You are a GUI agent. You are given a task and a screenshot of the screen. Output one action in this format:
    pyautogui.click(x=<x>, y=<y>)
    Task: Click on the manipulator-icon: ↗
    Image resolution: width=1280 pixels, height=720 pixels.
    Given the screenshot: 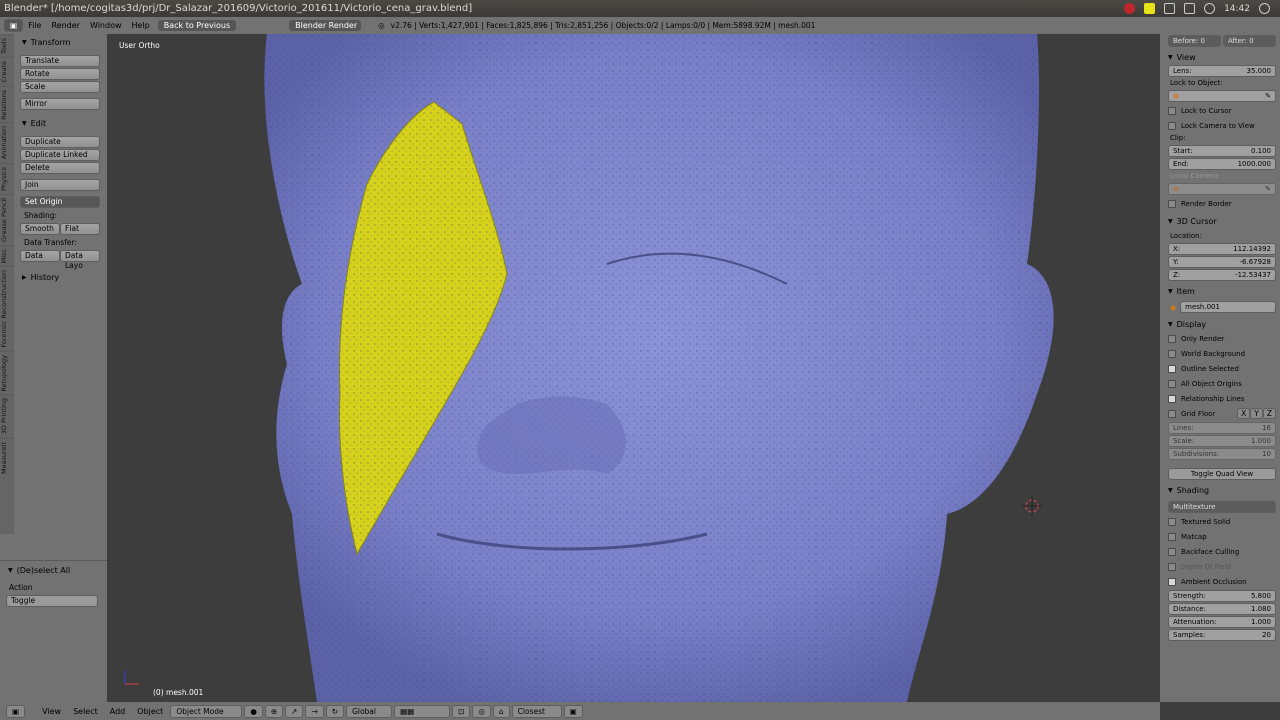 What is the action you would take?
    pyautogui.click(x=294, y=711)
    